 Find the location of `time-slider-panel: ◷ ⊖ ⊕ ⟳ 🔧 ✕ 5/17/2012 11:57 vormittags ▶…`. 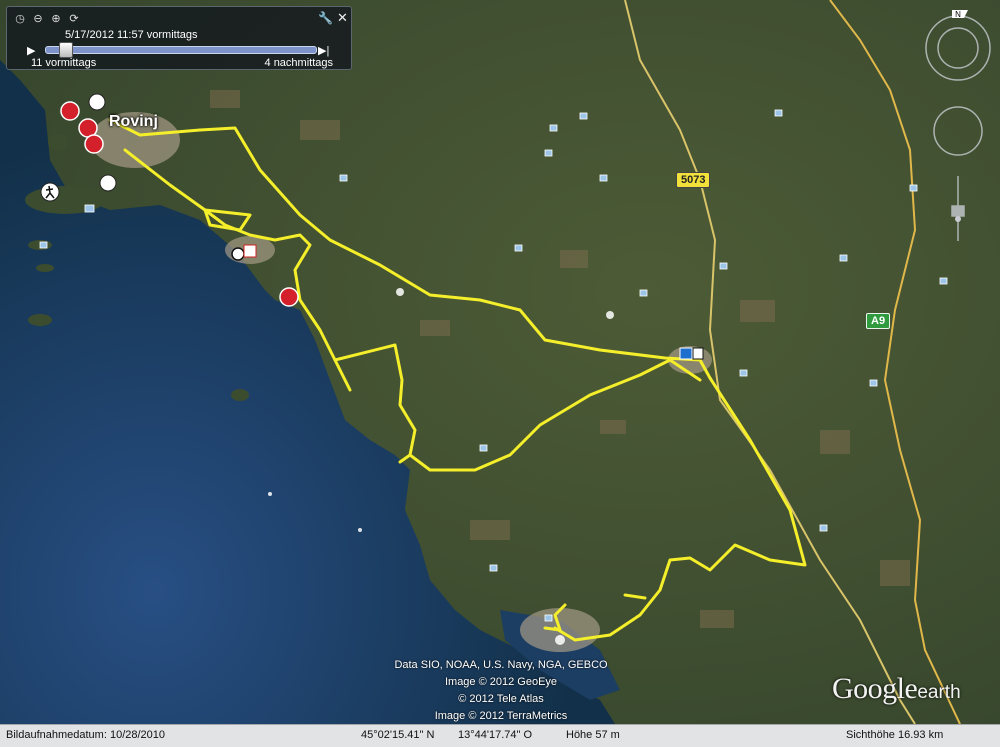

time-slider-panel: ◷ ⊖ ⊕ ⟳ 🔧 ✕ 5/17/2012 11:57 vormittags ▶… is located at coordinates (179, 38).